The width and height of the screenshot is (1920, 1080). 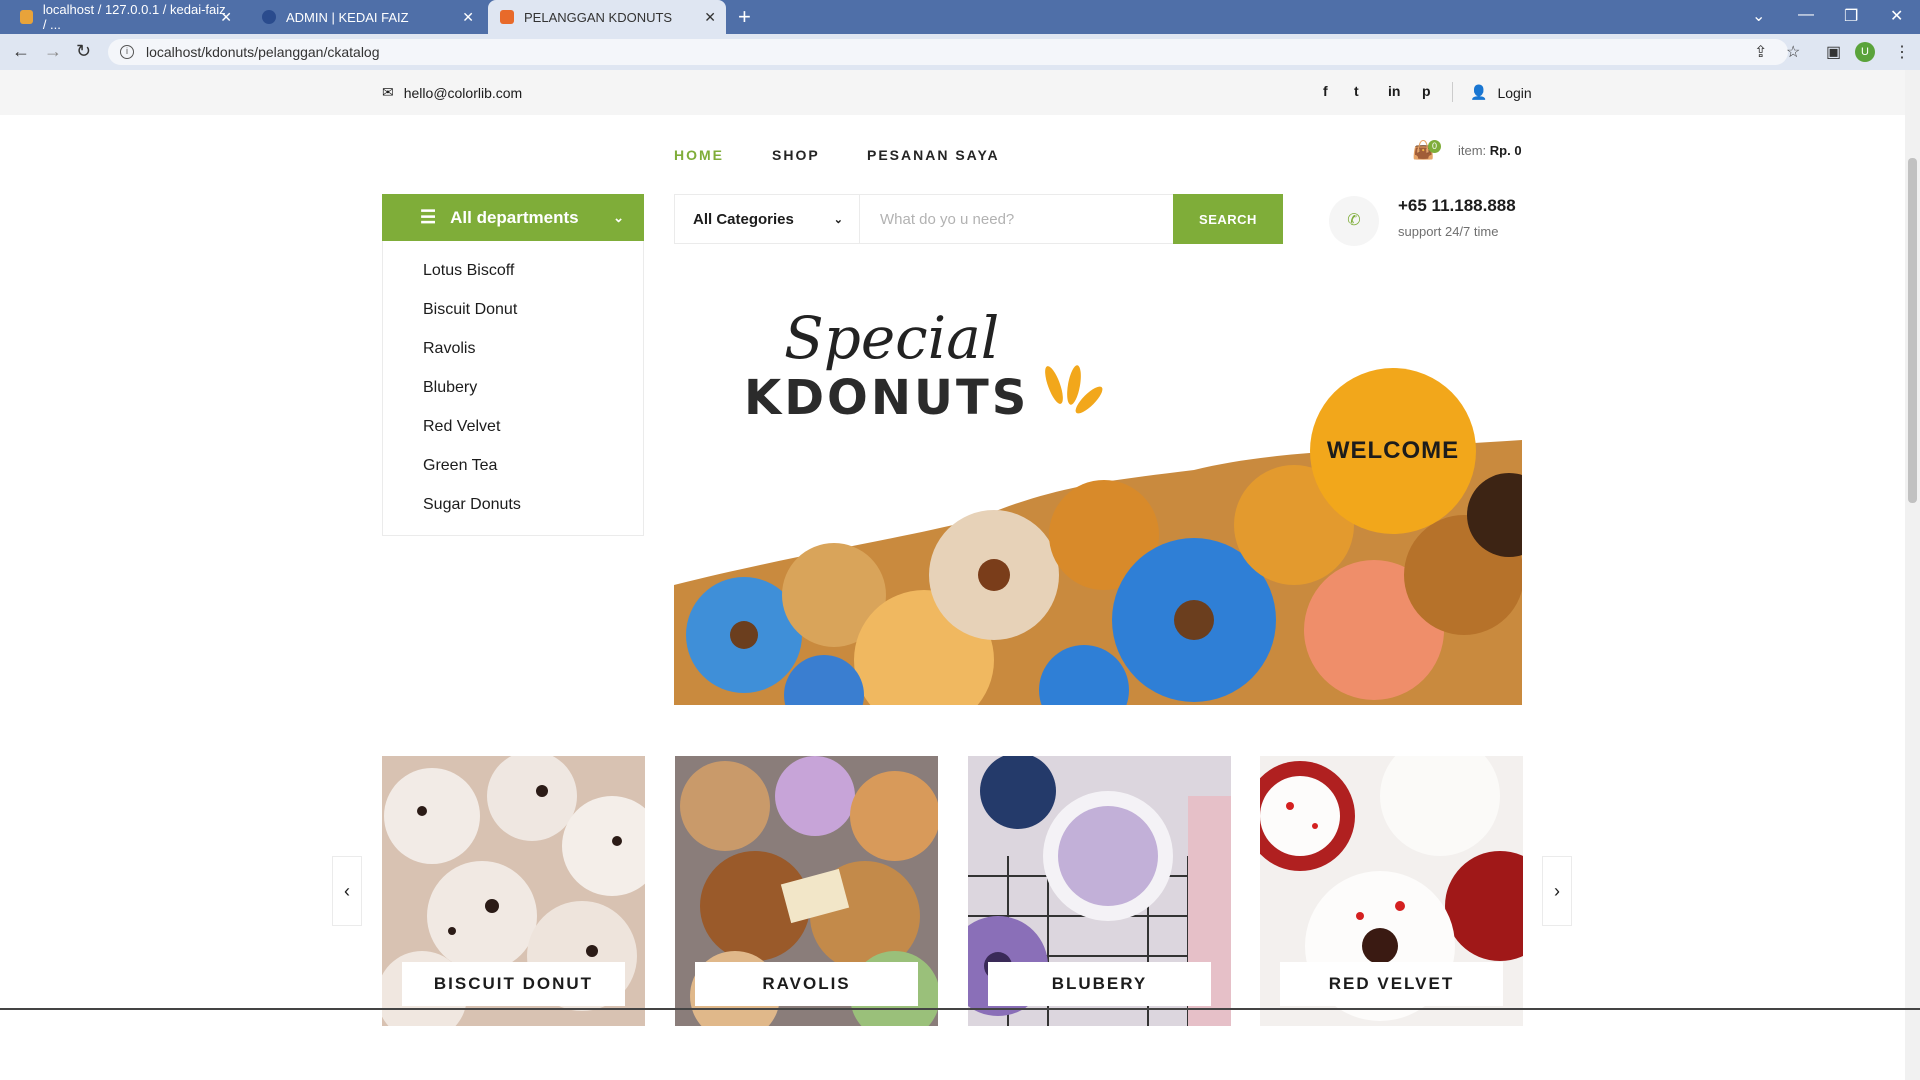 I want to click on login-link: 👤 Login, so click(x=1501, y=92).